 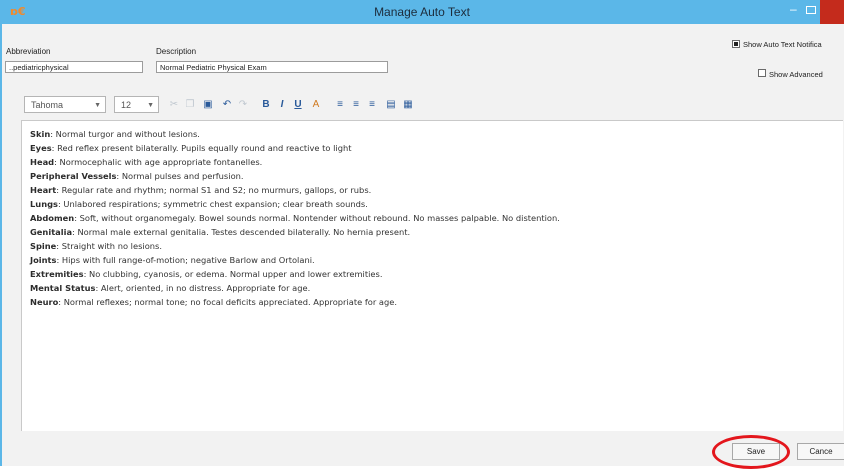 What do you see at coordinates (282, 105) in the screenshot?
I see `italic-icon: I` at bounding box center [282, 105].